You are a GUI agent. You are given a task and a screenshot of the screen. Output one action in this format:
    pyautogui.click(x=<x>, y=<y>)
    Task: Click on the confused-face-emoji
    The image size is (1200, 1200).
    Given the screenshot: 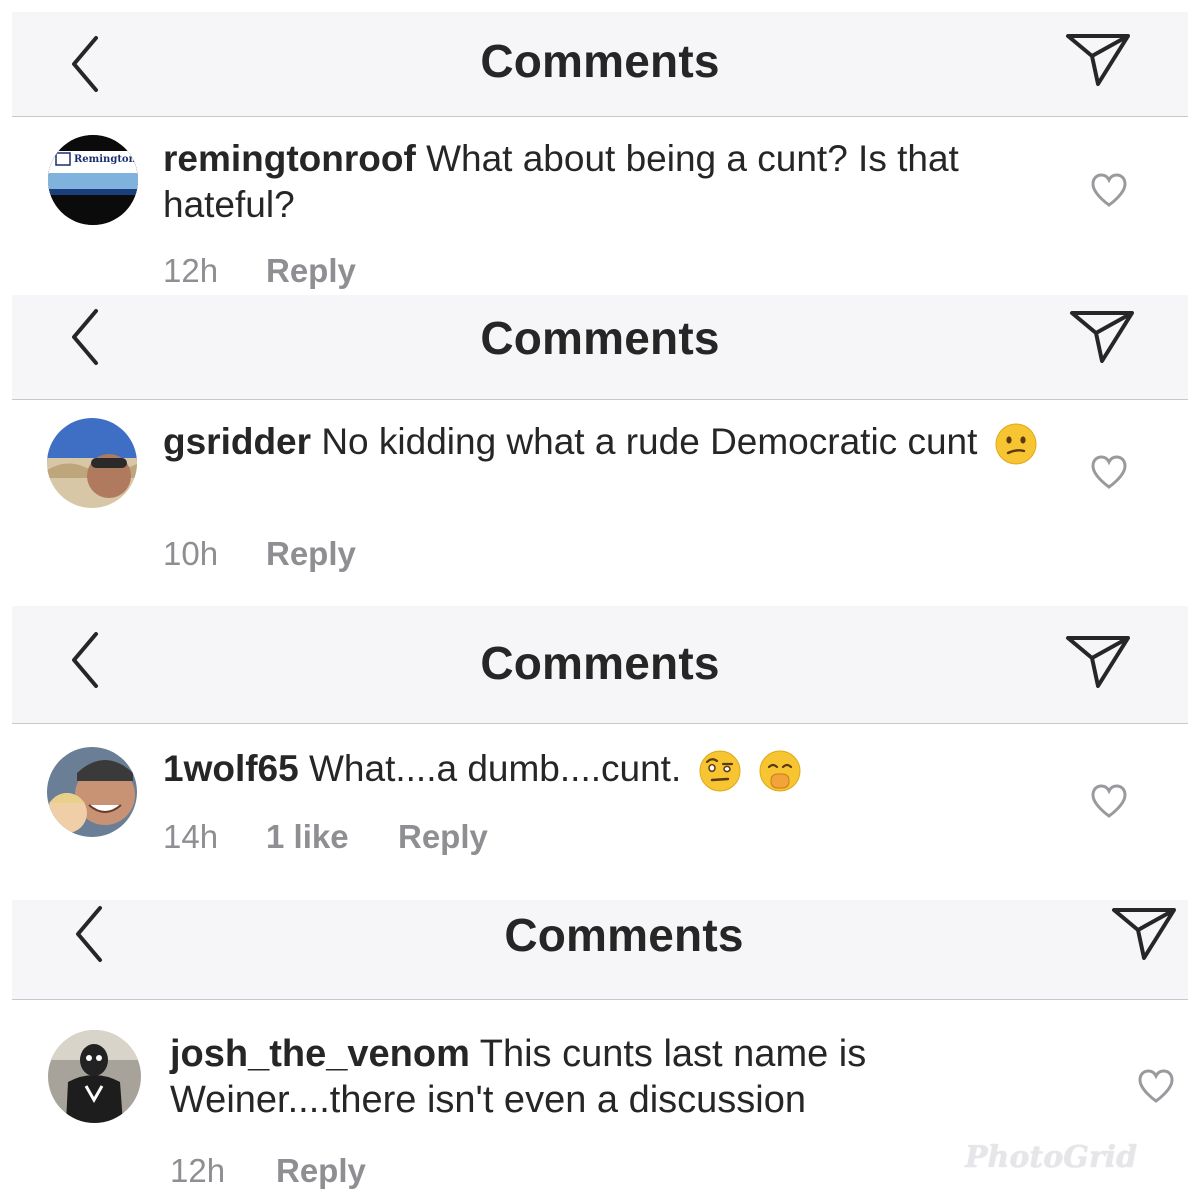 What is the action you would take?
    pyautogui.click(x=1016, y=444)
    